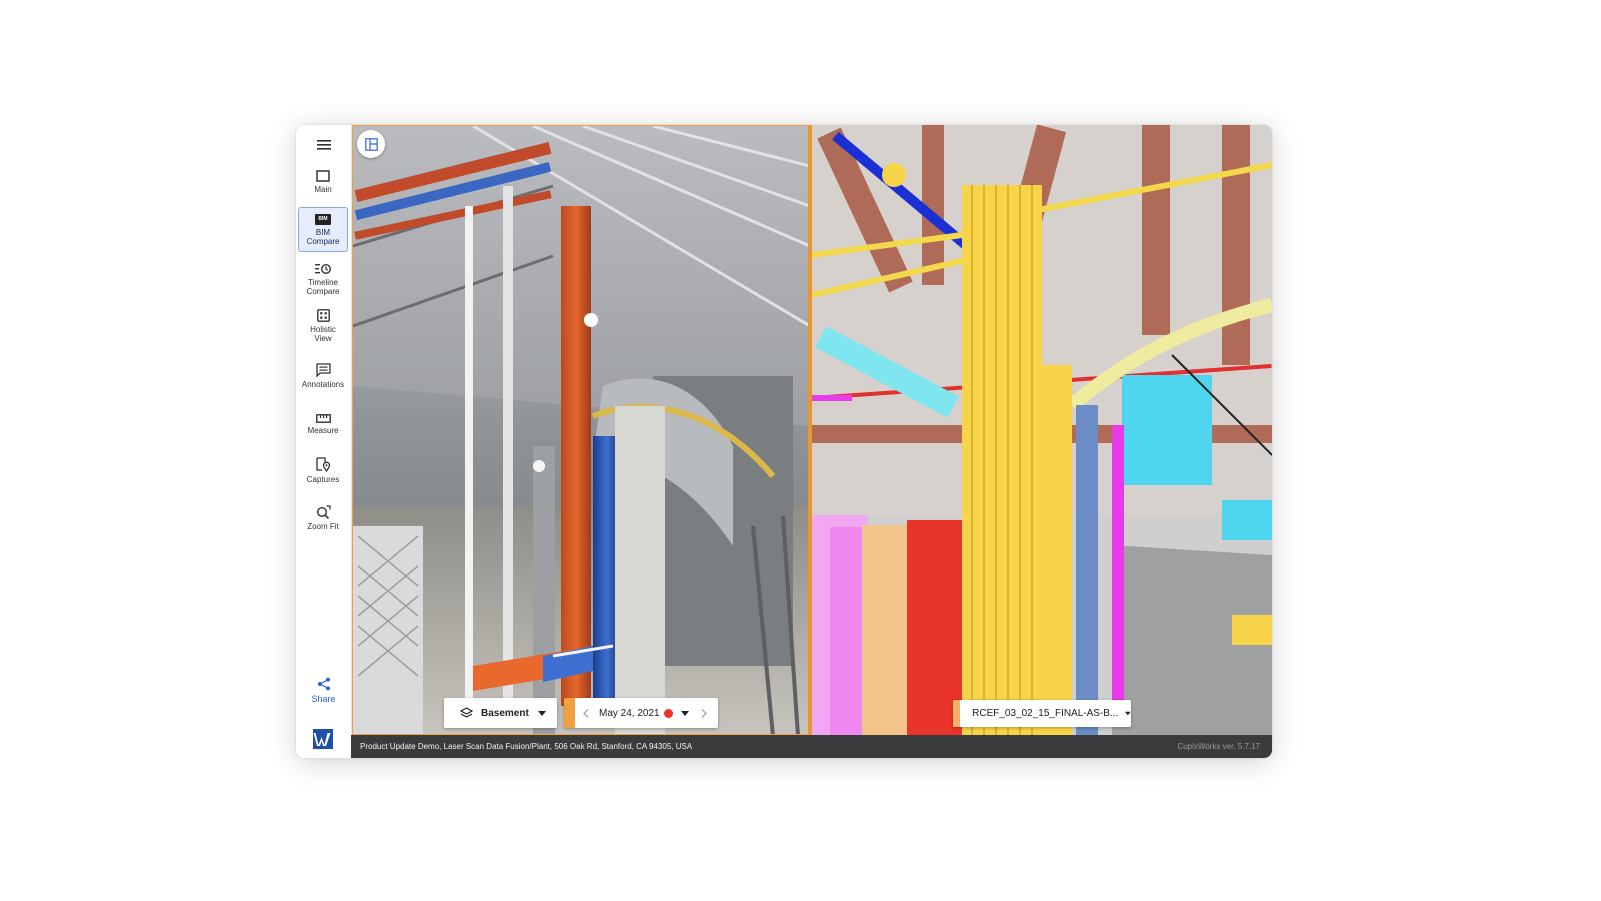 The width and height of the screenshot is (1601, 901). Describe the element at coordinates (323, 384) in the screenshot. I see `sidebar-item-label: Annotations` at that location.